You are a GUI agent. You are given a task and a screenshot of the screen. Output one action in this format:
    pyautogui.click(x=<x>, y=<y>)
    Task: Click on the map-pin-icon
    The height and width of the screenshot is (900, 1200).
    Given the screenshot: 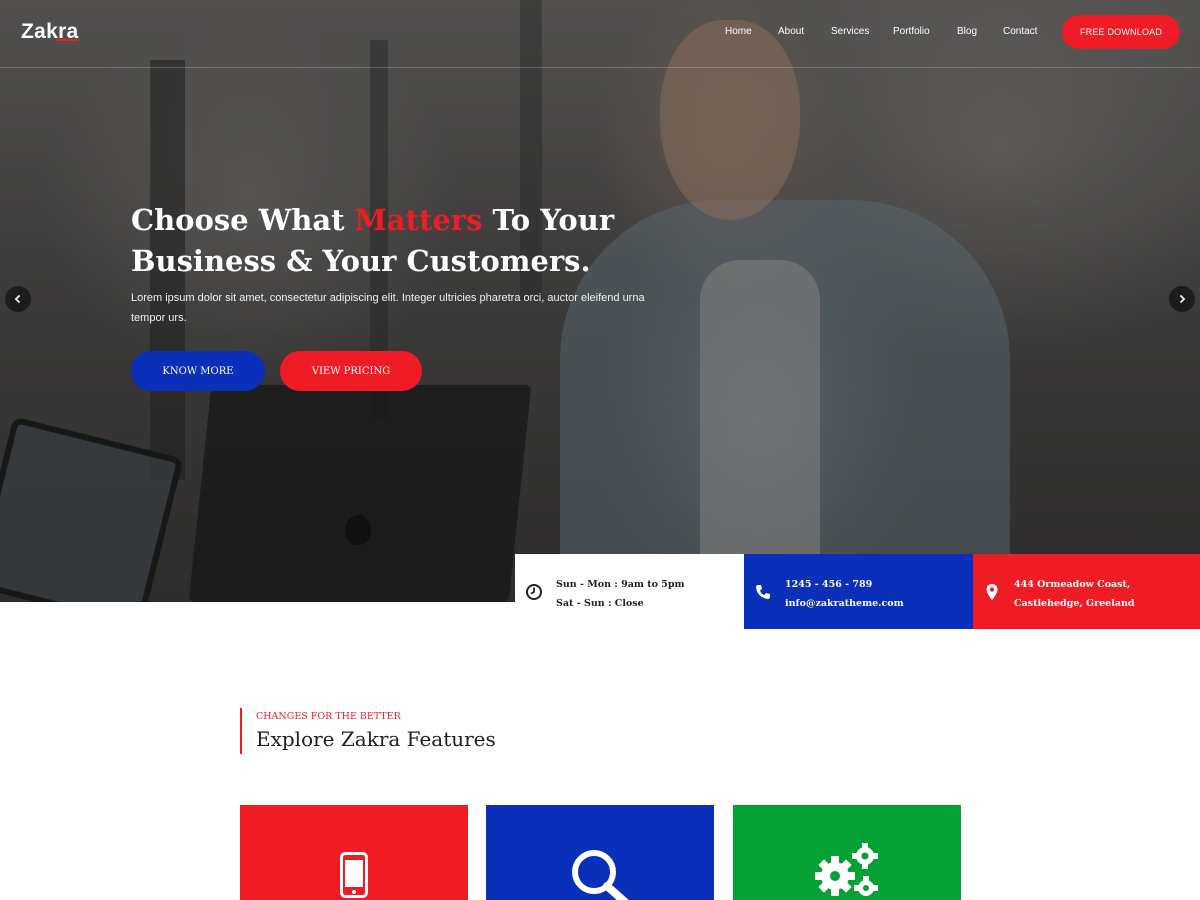 What is the action you would take?
    pyautogui.click(x=992, y=592)
    